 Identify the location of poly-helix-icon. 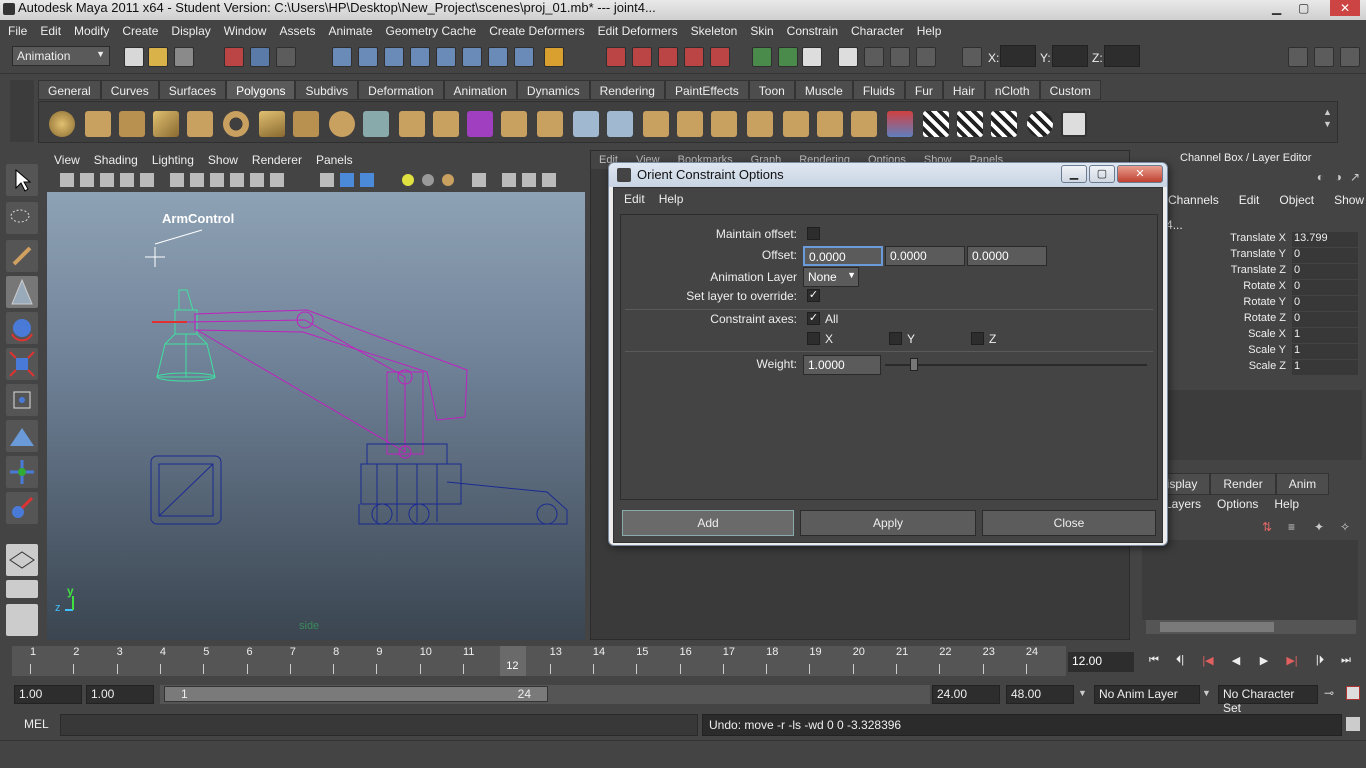
(342, 124).